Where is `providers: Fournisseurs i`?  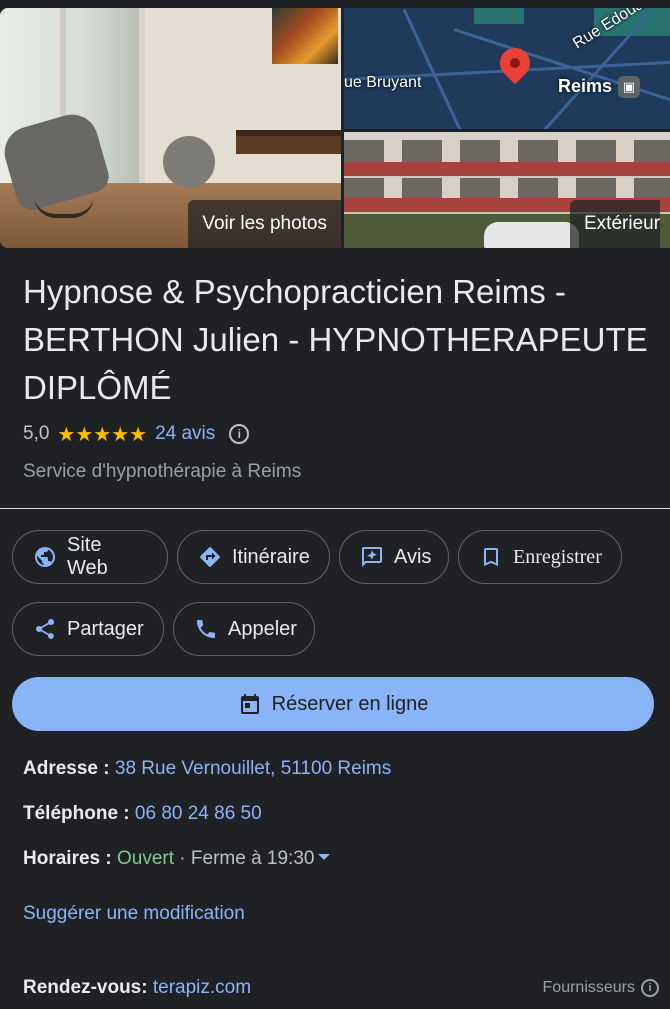 providers: Fournisseurs i is located at coordinates (601, 988).